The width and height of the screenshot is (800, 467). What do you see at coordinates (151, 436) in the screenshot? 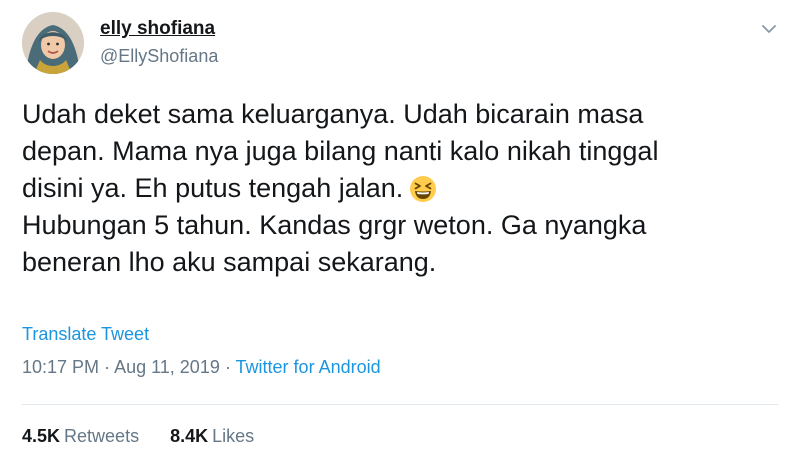
I see `tweet-stats: 4.5K Retweets 8.4K Likes` at bounding box center [151, 436].